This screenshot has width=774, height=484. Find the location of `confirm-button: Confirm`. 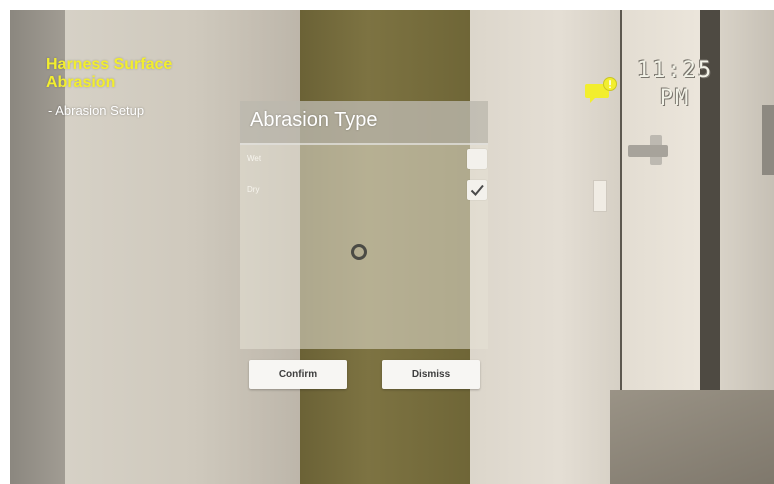

confirm-button: Confirm is located at coordinates (298, 374).